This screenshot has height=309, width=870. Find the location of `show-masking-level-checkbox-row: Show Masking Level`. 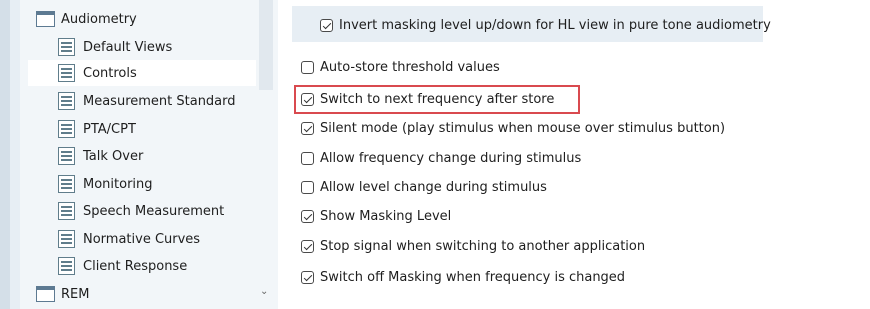

show-masking-level-checkbox-row: Show Masking Level is located at coordinates (376, 216).